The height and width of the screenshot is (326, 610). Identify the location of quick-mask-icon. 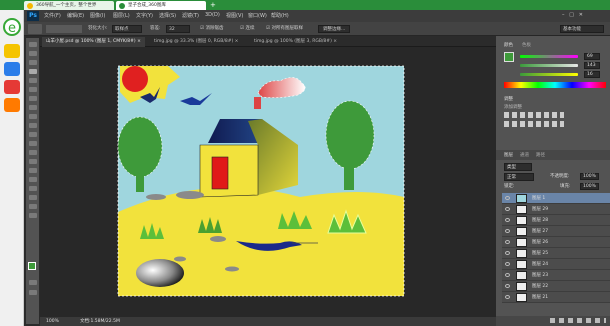
(33, 282).